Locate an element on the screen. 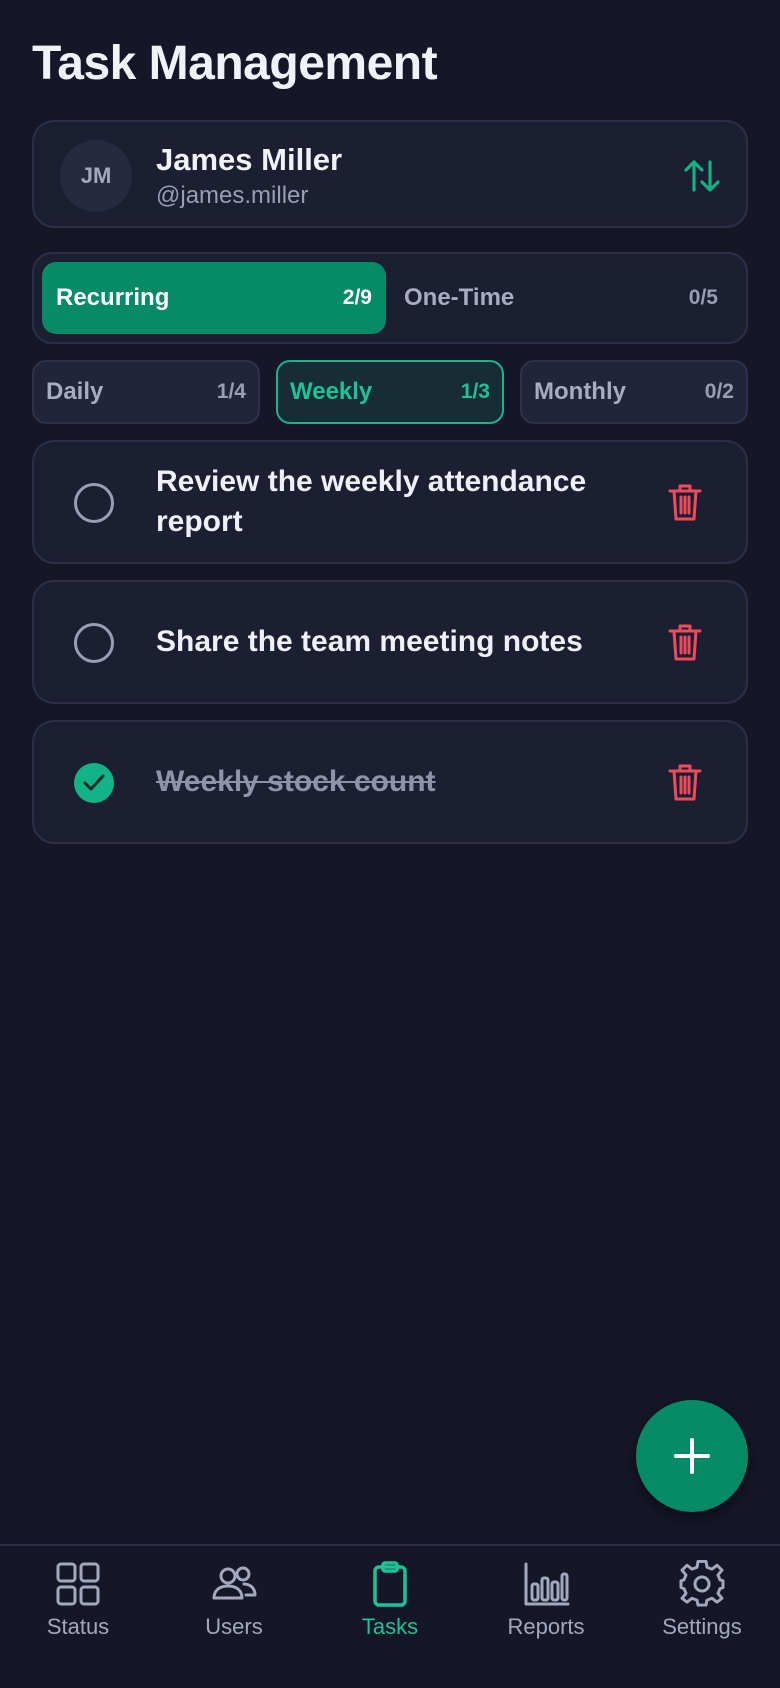  filter-weekly-label: Weekly is located at coordinates (331, 391).